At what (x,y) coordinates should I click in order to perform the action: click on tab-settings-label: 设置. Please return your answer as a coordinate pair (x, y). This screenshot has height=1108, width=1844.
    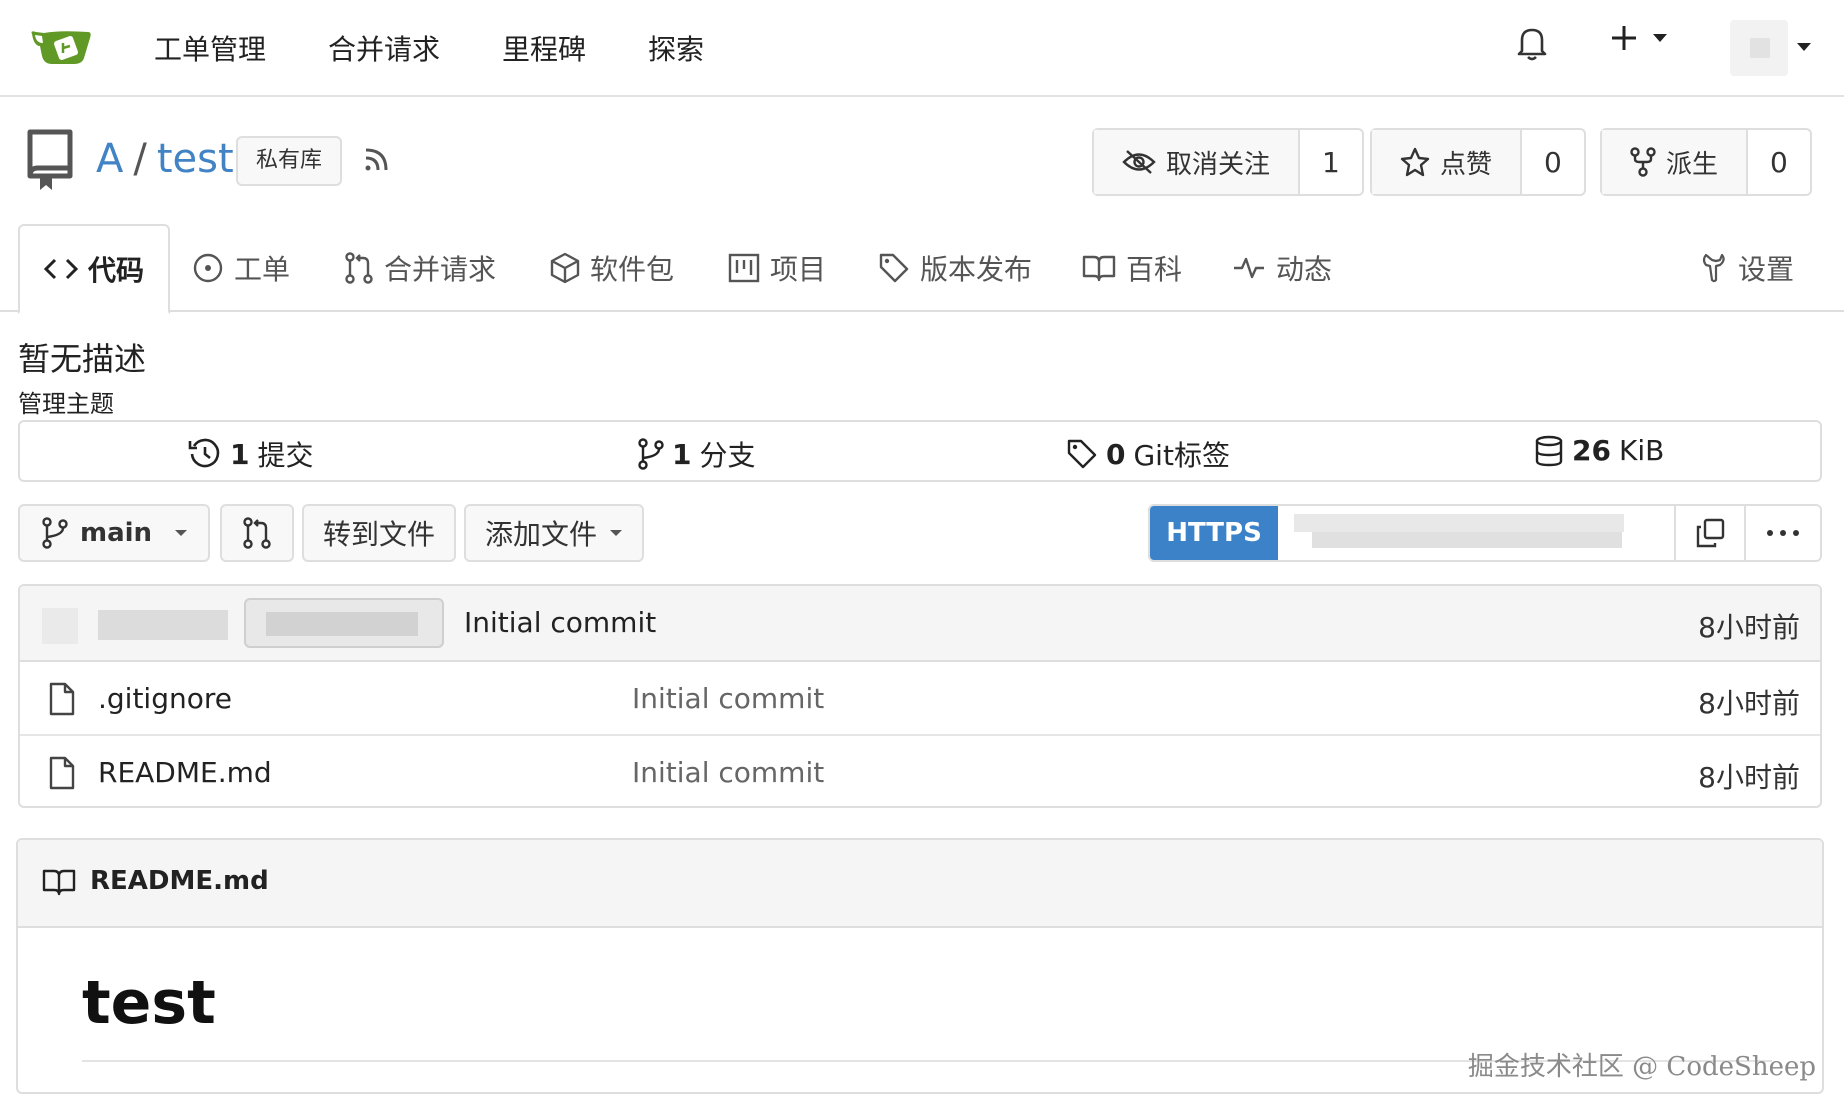
    Looking at the image, I should click on (1766, 269).